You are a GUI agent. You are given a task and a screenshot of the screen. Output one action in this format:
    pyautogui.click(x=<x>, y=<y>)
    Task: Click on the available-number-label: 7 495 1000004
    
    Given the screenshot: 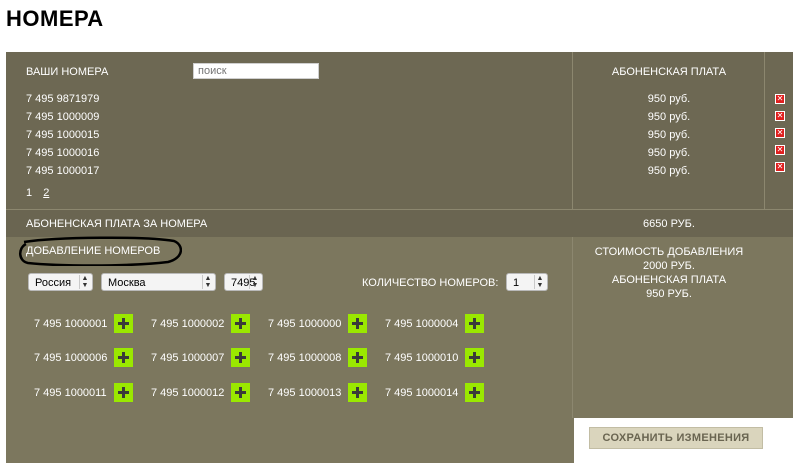 What is the action you would take?
    pyautogui.click(x=422, y=324)
    